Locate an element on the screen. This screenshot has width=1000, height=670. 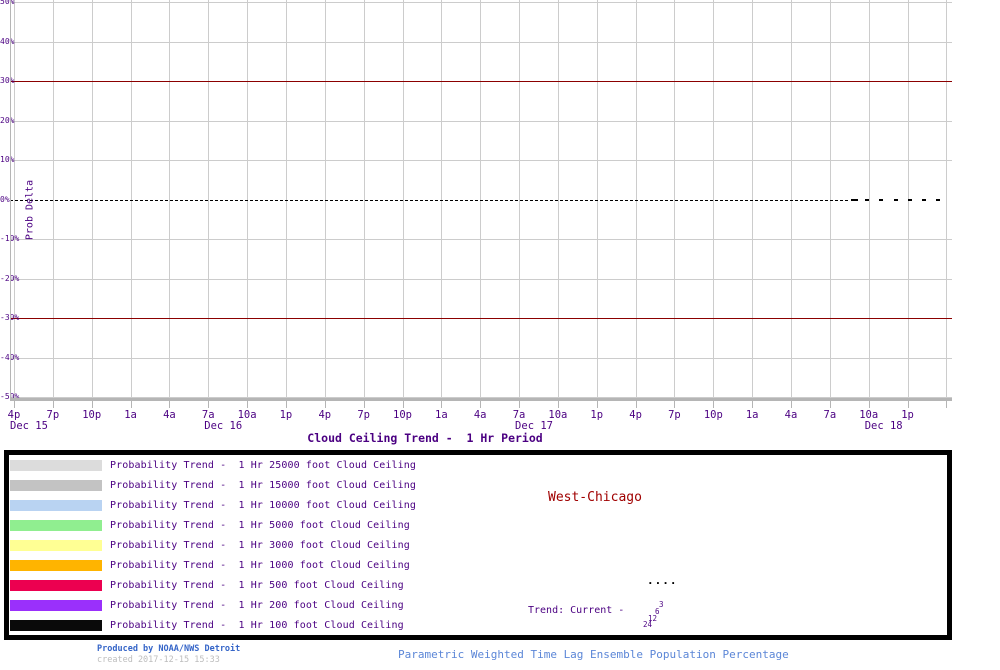
y-tick-label: 30% is located at coordinates (7, 80).